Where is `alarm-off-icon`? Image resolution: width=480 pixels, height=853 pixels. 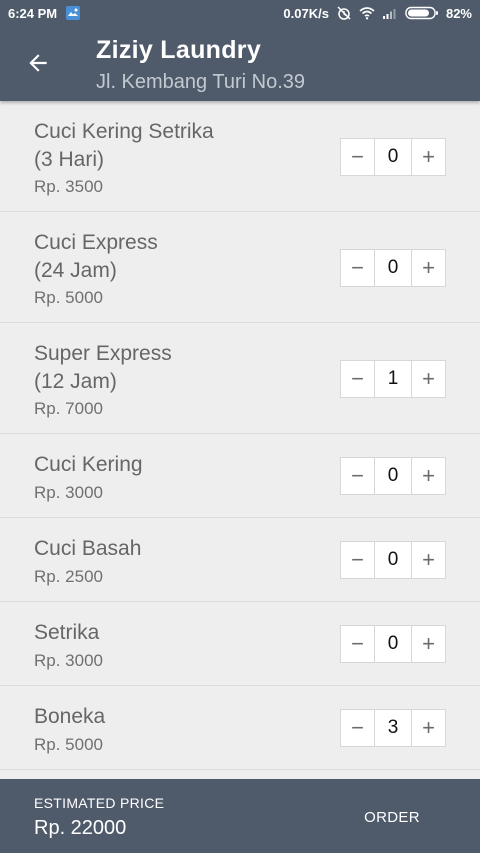
alarm-off-icon is located at coordinates (344, 13).